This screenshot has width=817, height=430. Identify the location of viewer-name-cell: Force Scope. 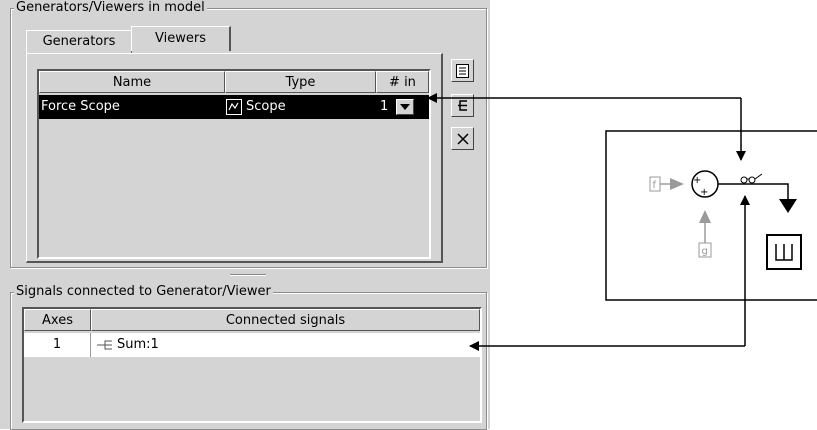
(133, 107).